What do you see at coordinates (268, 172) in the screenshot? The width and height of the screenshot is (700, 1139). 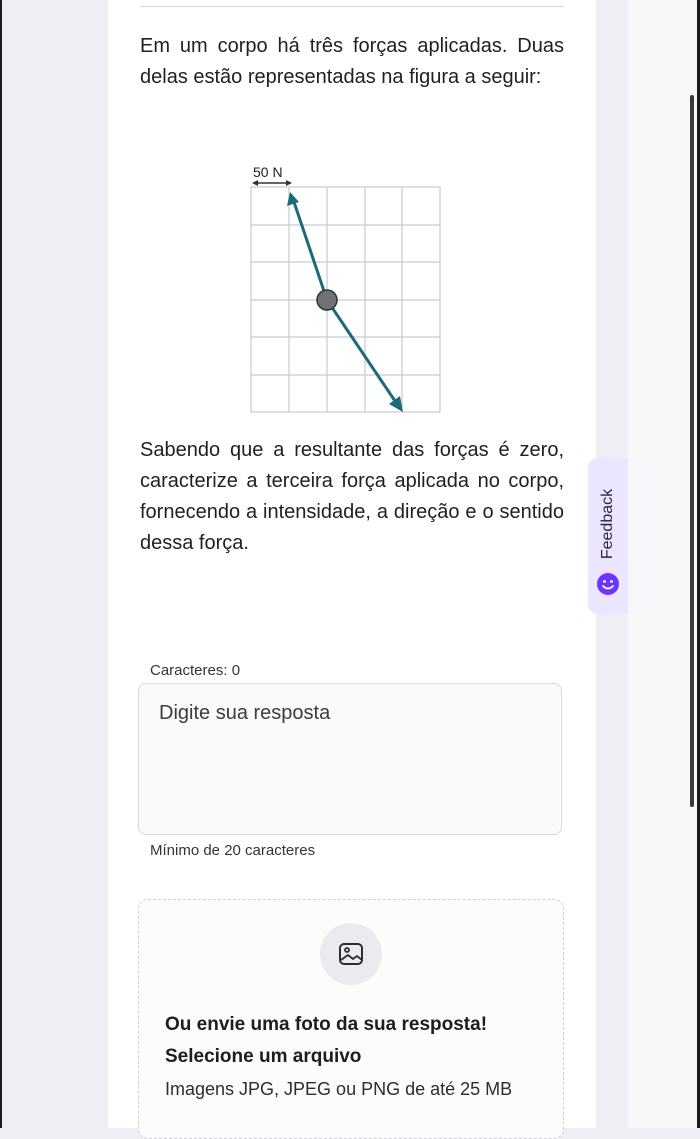 I see `scale-label: 50 N` at bounding box center [268, 172].